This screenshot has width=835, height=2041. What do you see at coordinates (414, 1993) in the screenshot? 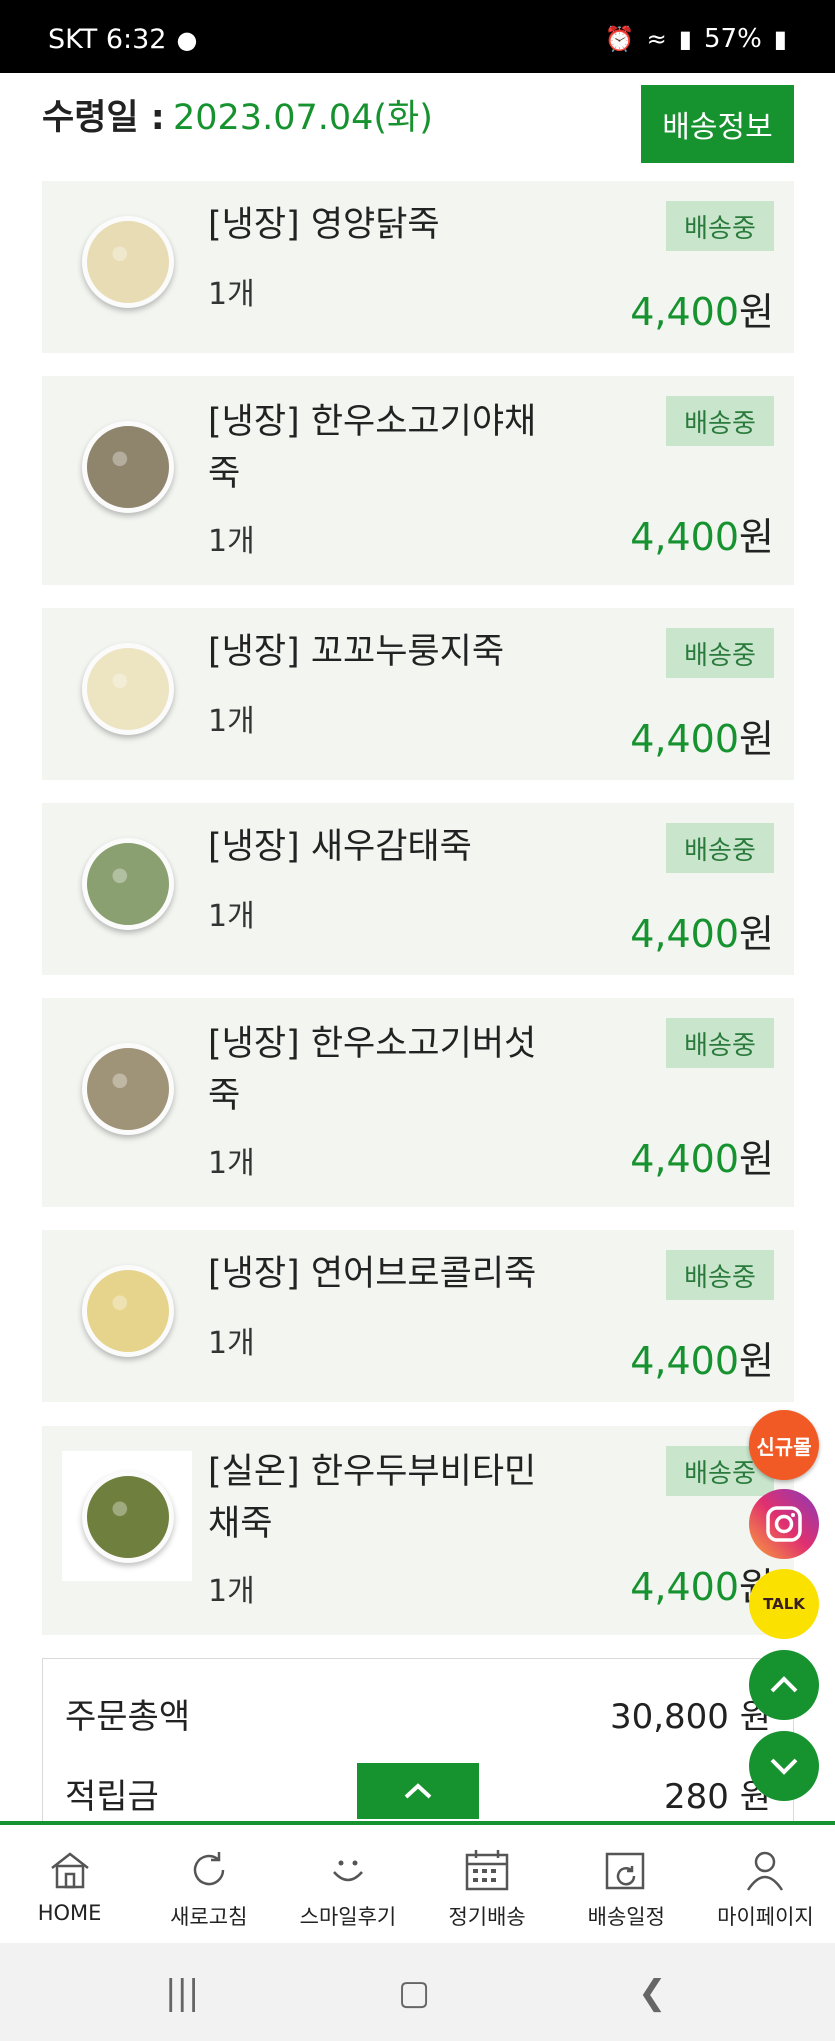
I see `home-system-icon: ▢` at bounding box center [414, 1993].